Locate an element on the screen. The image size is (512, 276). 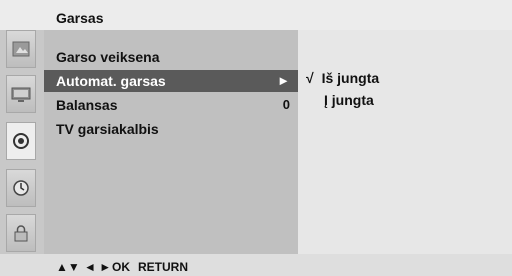
footer-hint-bar: ▲▼ ◄ ► OK RETURN is located at coordinates (256, 265).